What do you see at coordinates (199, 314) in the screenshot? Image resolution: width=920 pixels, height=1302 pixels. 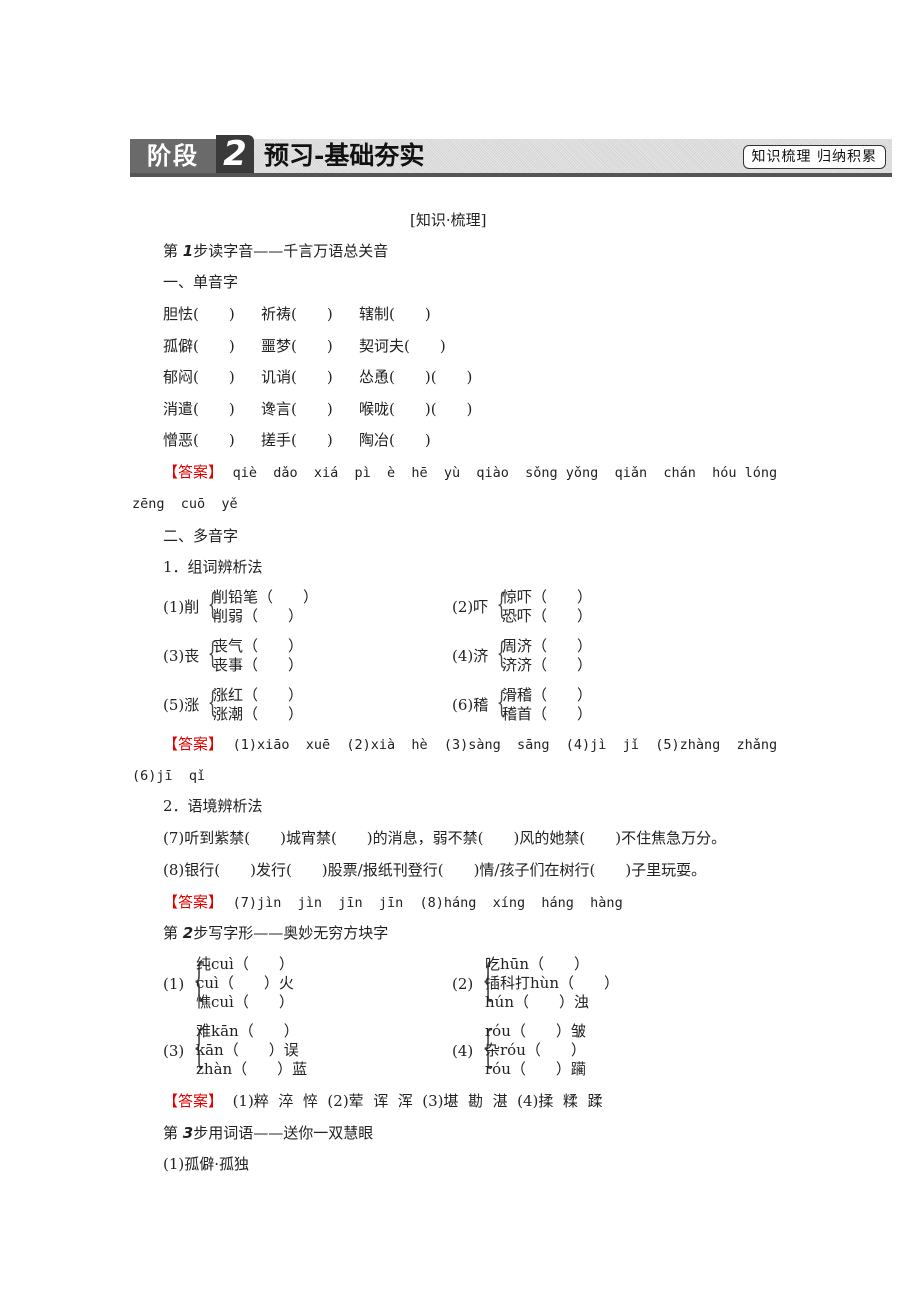 I see `word-blank-item: 胆怯( )` at bounding box center [199, 314].